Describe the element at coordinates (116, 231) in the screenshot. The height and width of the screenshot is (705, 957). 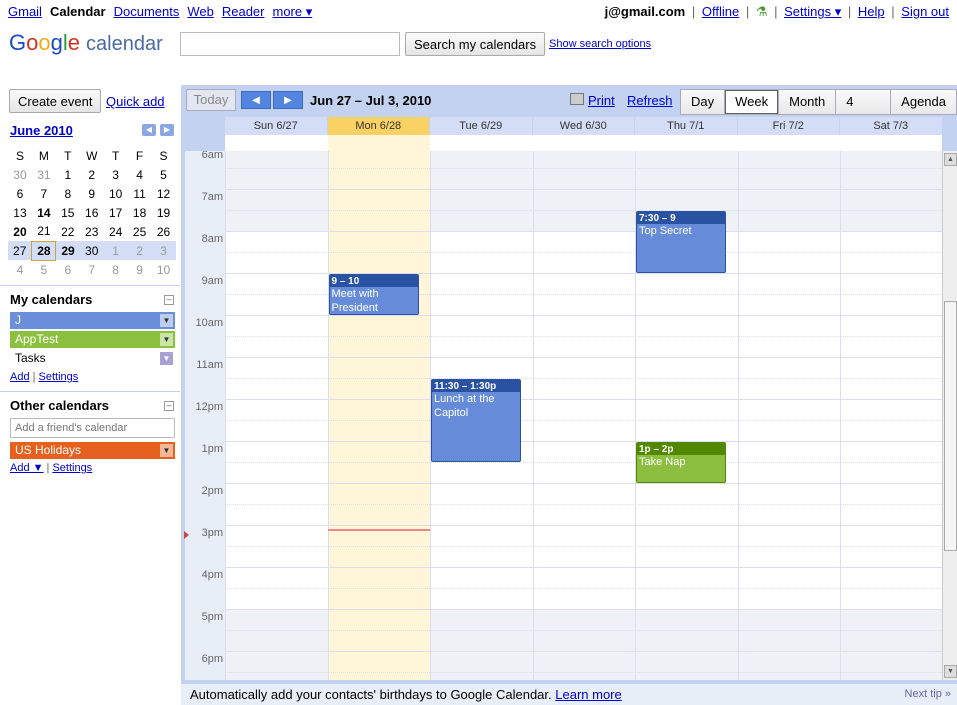
I see `mini-day: 24` at that location.